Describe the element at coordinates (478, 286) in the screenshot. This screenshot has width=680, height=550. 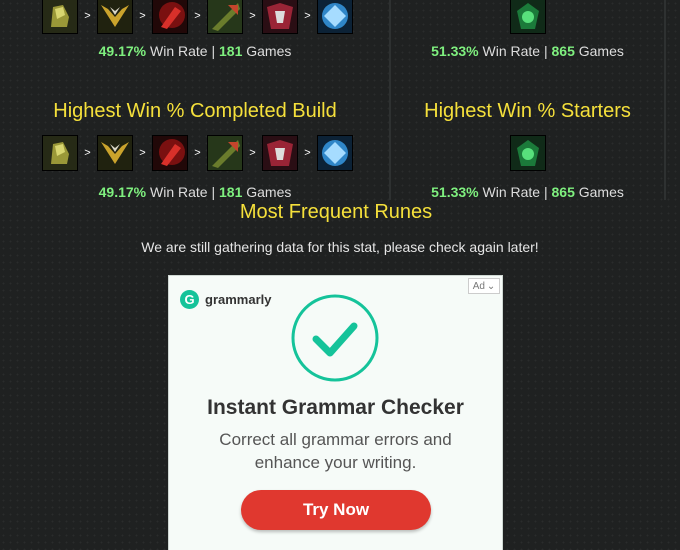
I see `ad-label: Ad` at that location.